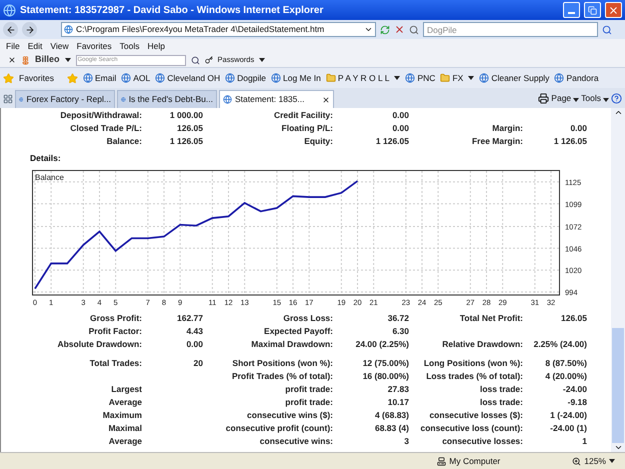  Describe the element at coordinates (186, 115) in the screenshot. I see `stat-value: 1 000.00` at that location.